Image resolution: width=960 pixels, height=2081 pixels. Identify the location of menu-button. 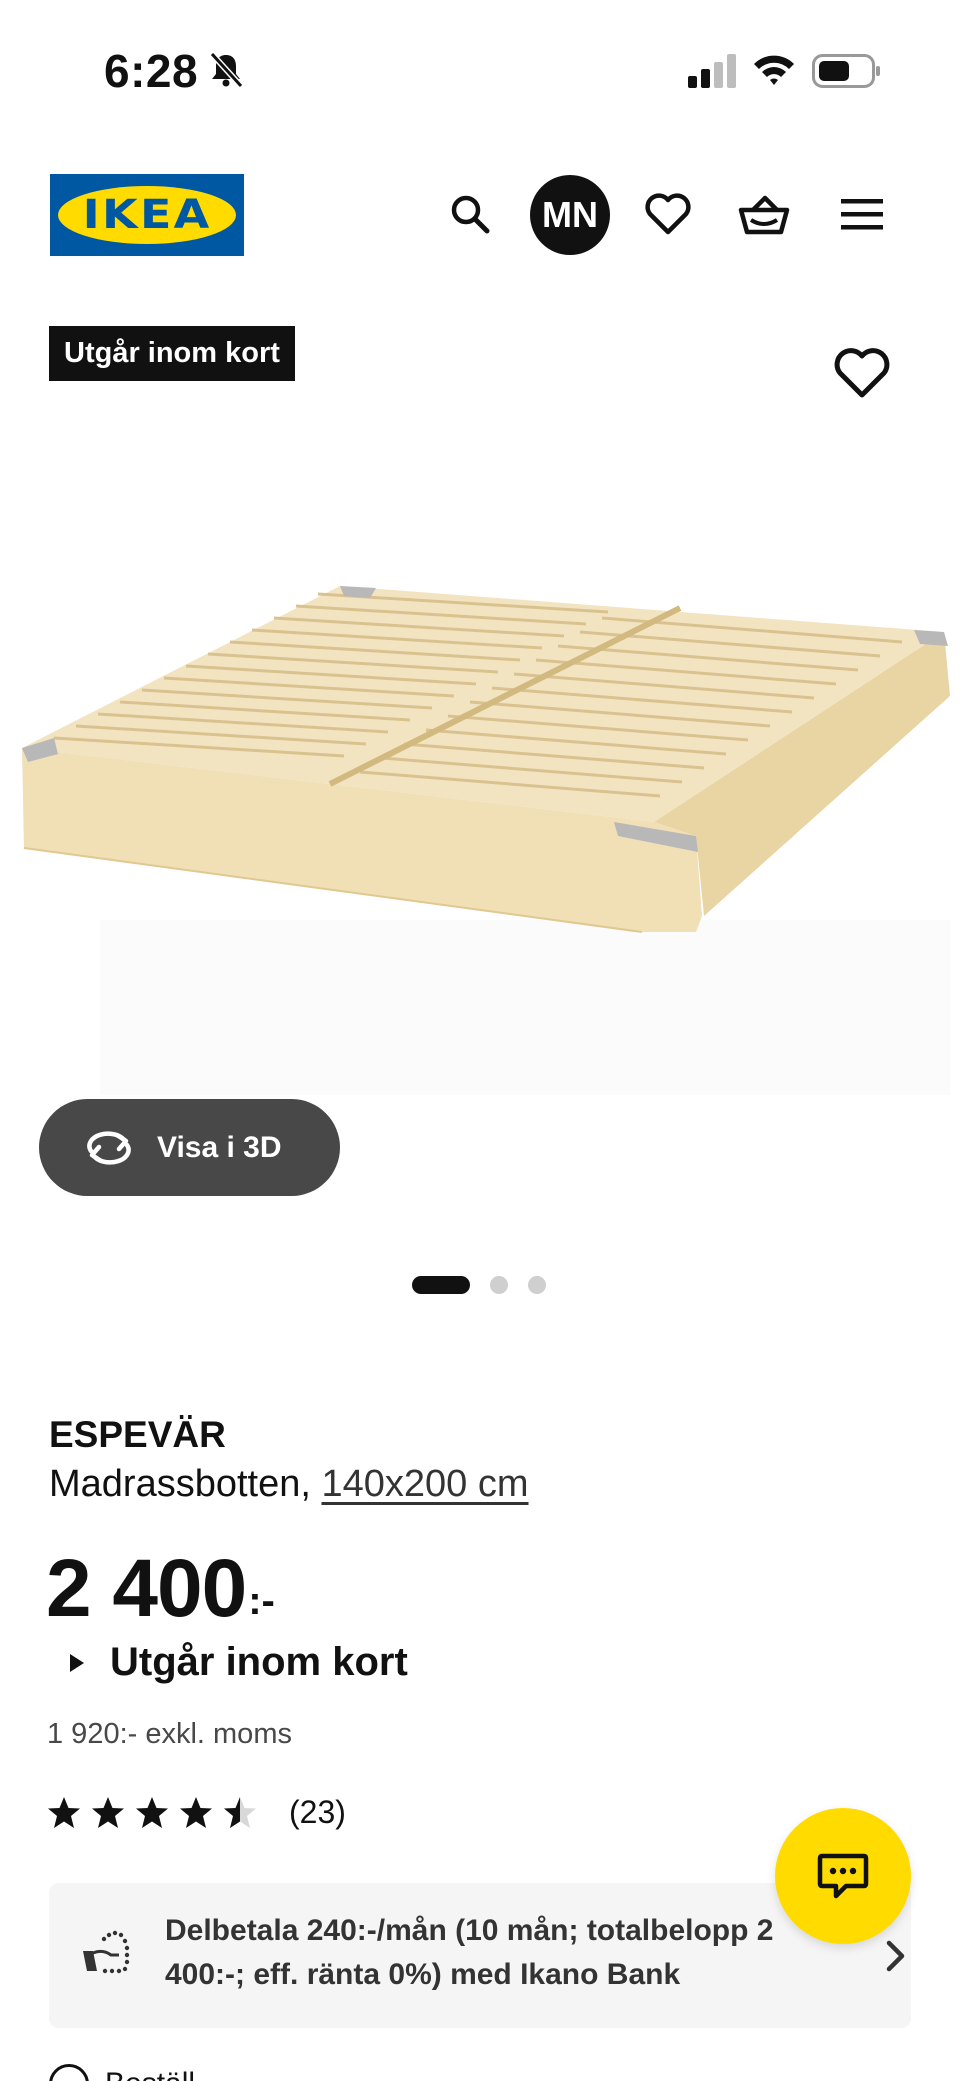
(862, 214).